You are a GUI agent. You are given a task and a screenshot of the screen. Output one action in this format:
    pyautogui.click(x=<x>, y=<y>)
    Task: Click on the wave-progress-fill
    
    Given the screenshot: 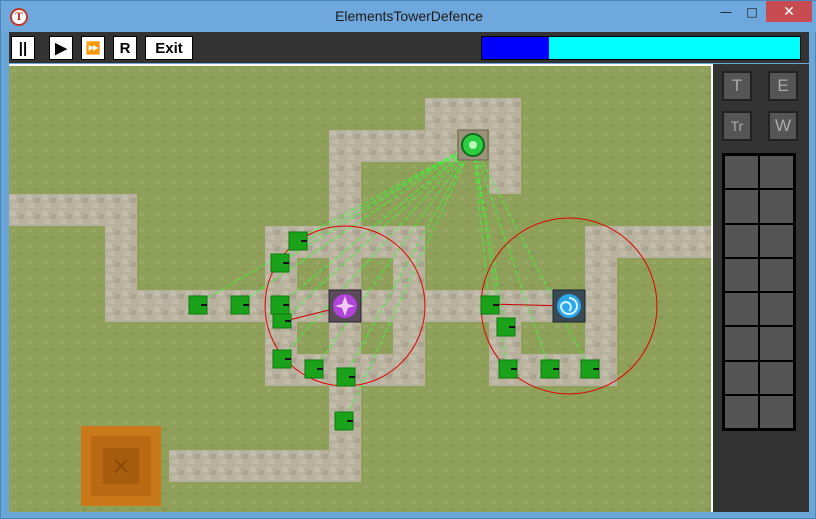 What is the action you would take?
    pyautogui.click(x=515, y=48)
    